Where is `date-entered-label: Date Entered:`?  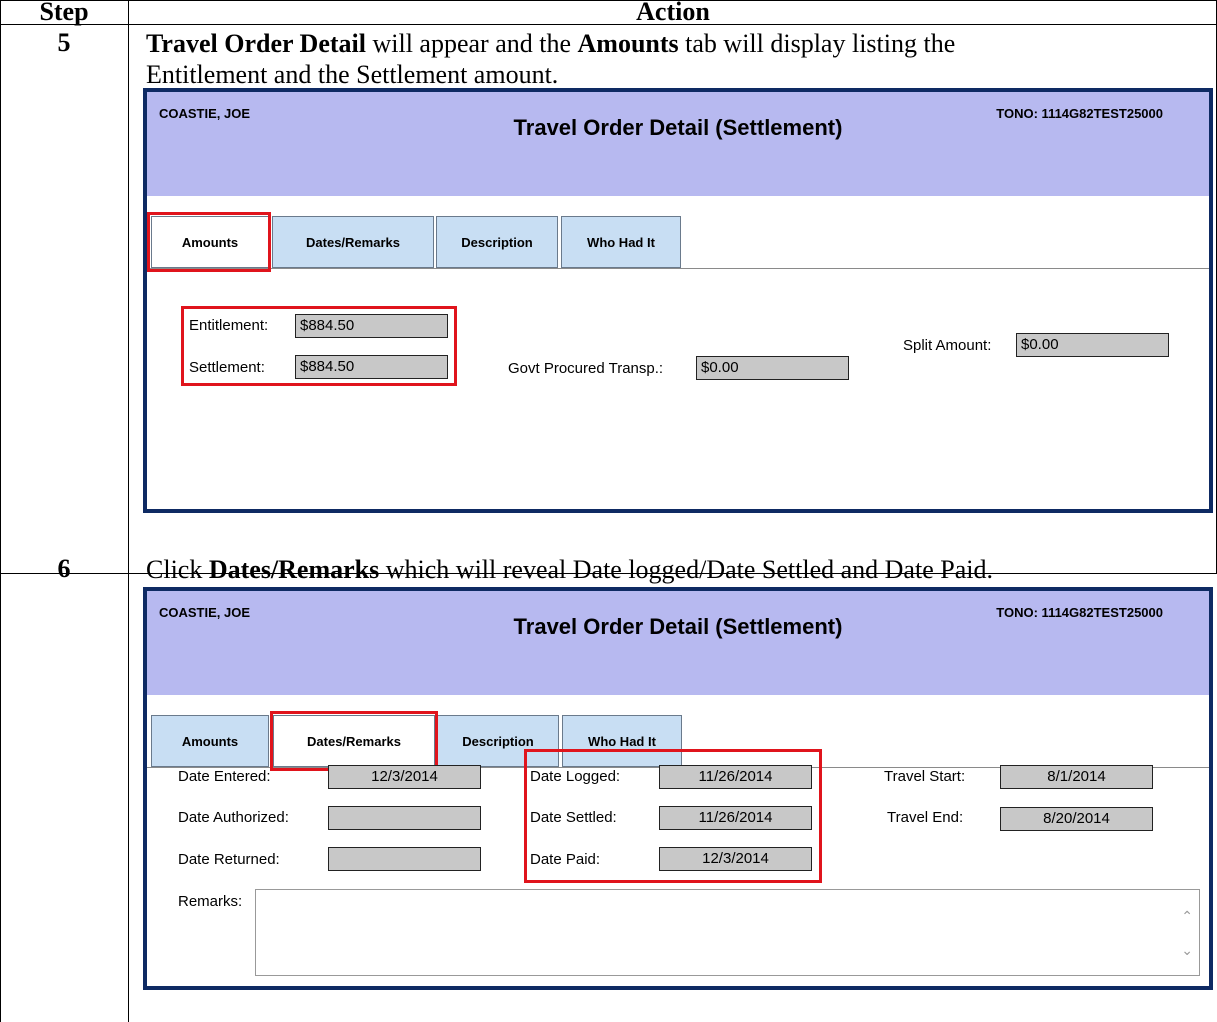 date-entered-label: Date Entered: is located at coordinates (224, 776).